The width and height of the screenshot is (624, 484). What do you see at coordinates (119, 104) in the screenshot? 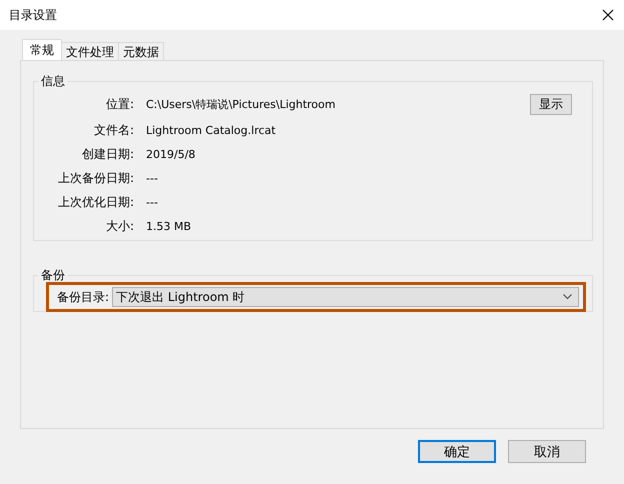
I see `field-label: 位置:` at bounding box center [119, 104].